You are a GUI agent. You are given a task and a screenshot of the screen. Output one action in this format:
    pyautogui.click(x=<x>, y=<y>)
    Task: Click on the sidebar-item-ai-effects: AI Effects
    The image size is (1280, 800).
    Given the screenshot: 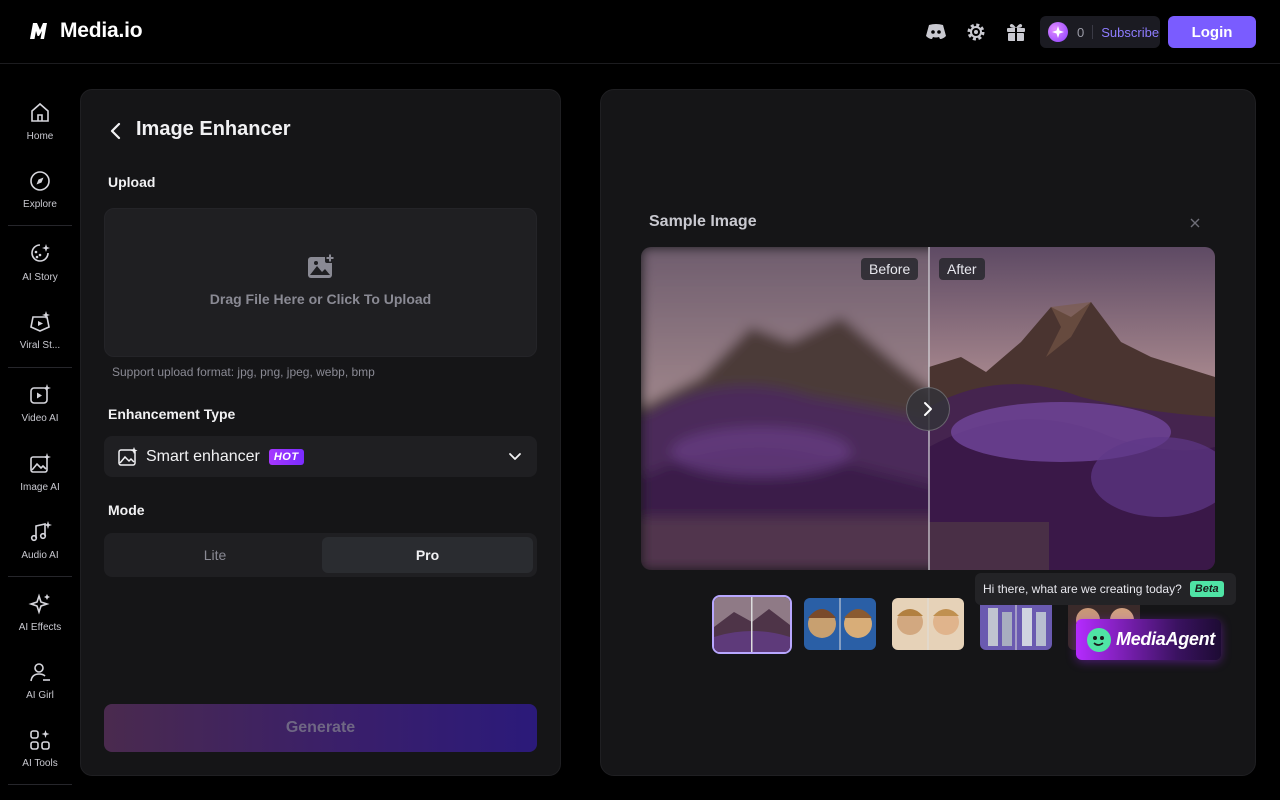 What is the action you would take?
    pyautogui.click(x=40, y=620)
    